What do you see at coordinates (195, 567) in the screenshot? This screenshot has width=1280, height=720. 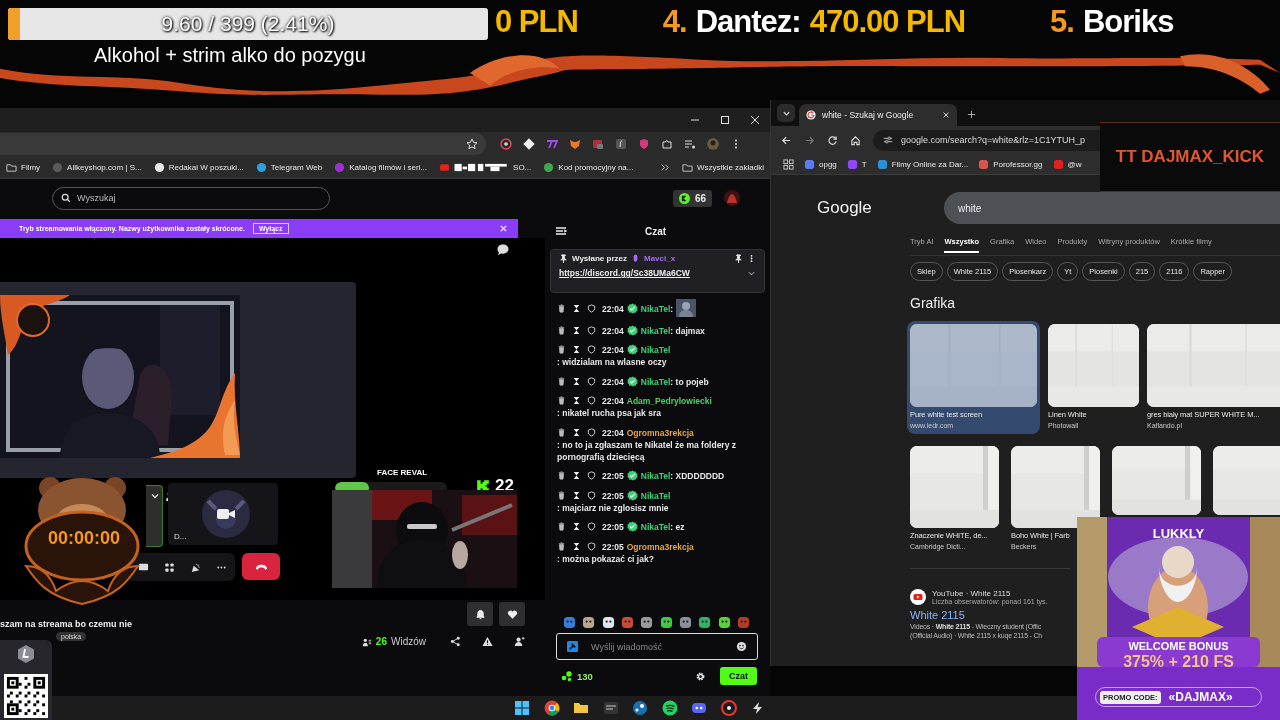 I see `activity-icon` at bounding box center [195, 567].